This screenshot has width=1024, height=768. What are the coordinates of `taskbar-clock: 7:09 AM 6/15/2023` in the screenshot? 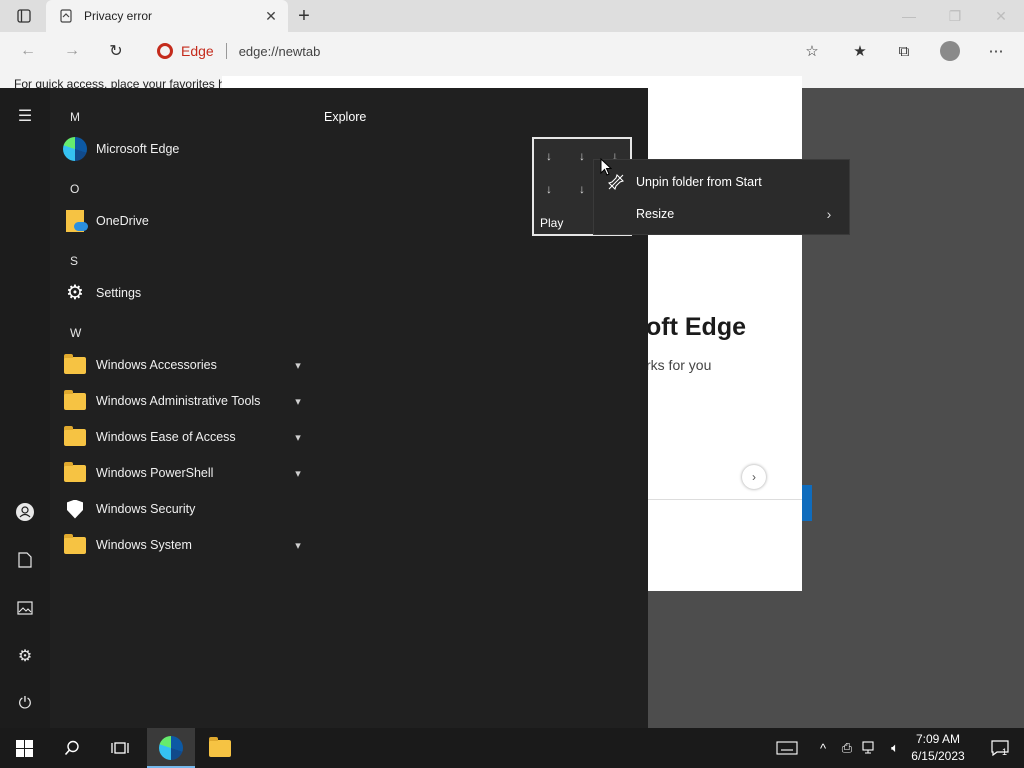 It's located at (938, 748).